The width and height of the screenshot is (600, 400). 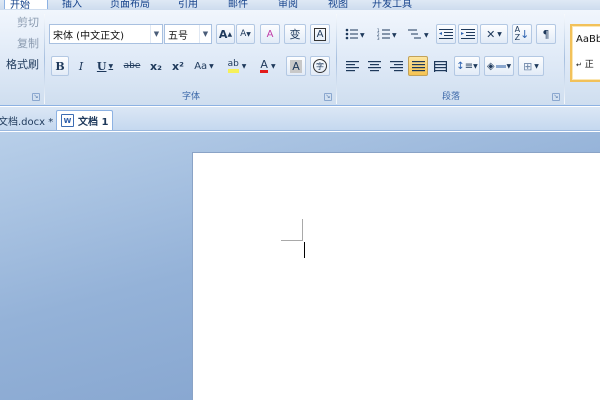 What do you see at coordinates (264, 65) in the screenshot?
I see `font-color-icon: A` at bounding box center [264, 65].